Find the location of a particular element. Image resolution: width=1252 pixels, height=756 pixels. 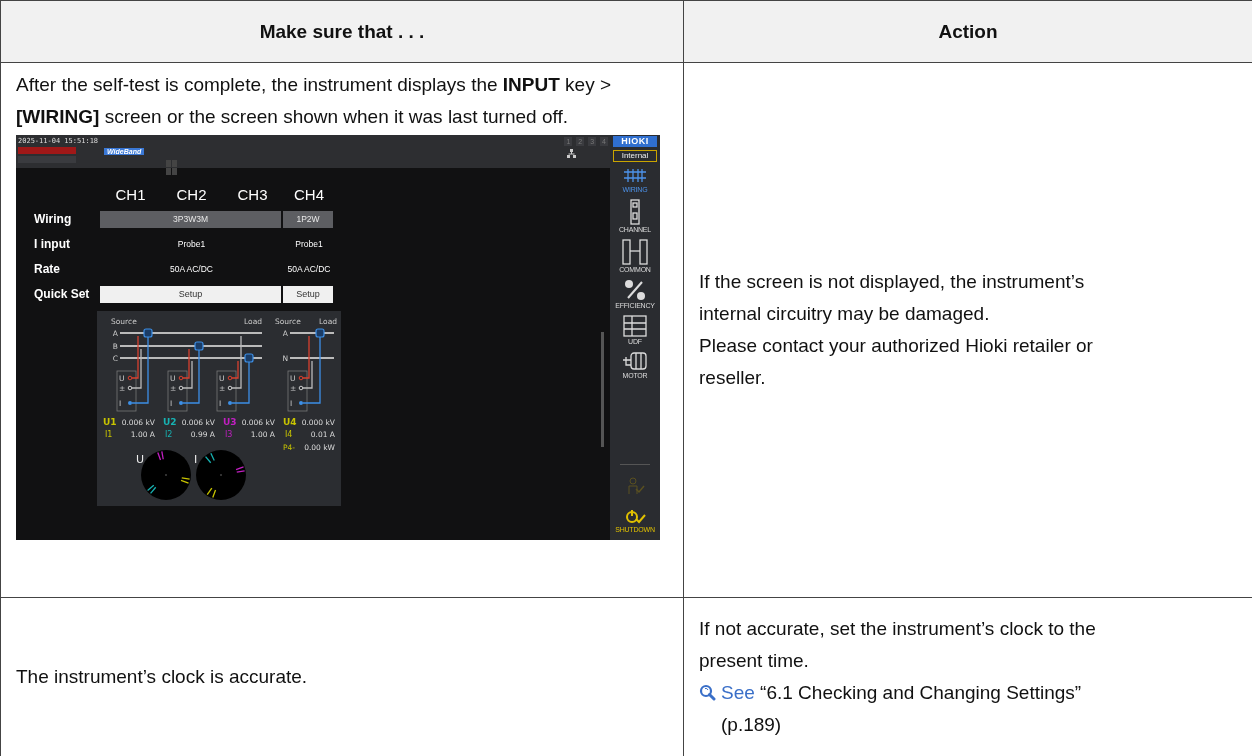

check-text: The instrument’s clock is accurate. is located at coordinates (162, 677).